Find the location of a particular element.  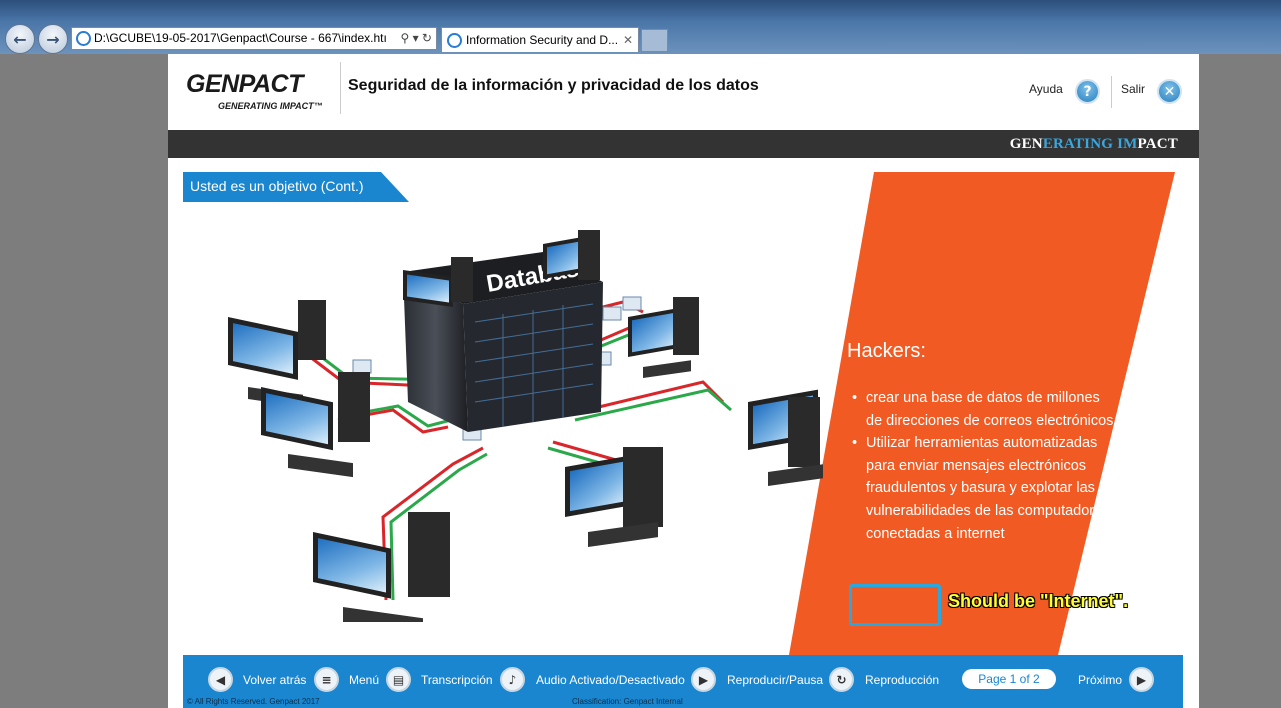

new-tab-button is located at coordinates (654, 40).